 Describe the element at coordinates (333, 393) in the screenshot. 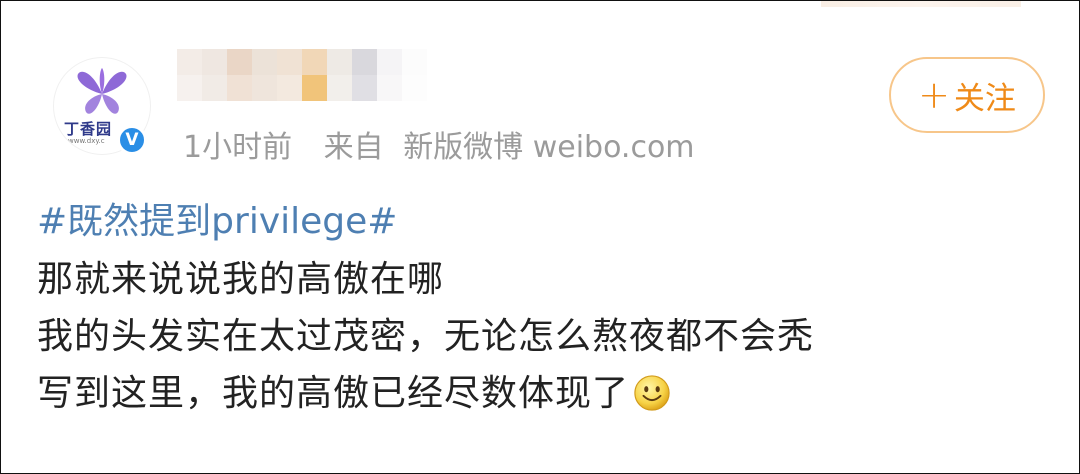

I see `post-text-line-content: 写到这里，我的高傲已经尽数体现了` at that location.